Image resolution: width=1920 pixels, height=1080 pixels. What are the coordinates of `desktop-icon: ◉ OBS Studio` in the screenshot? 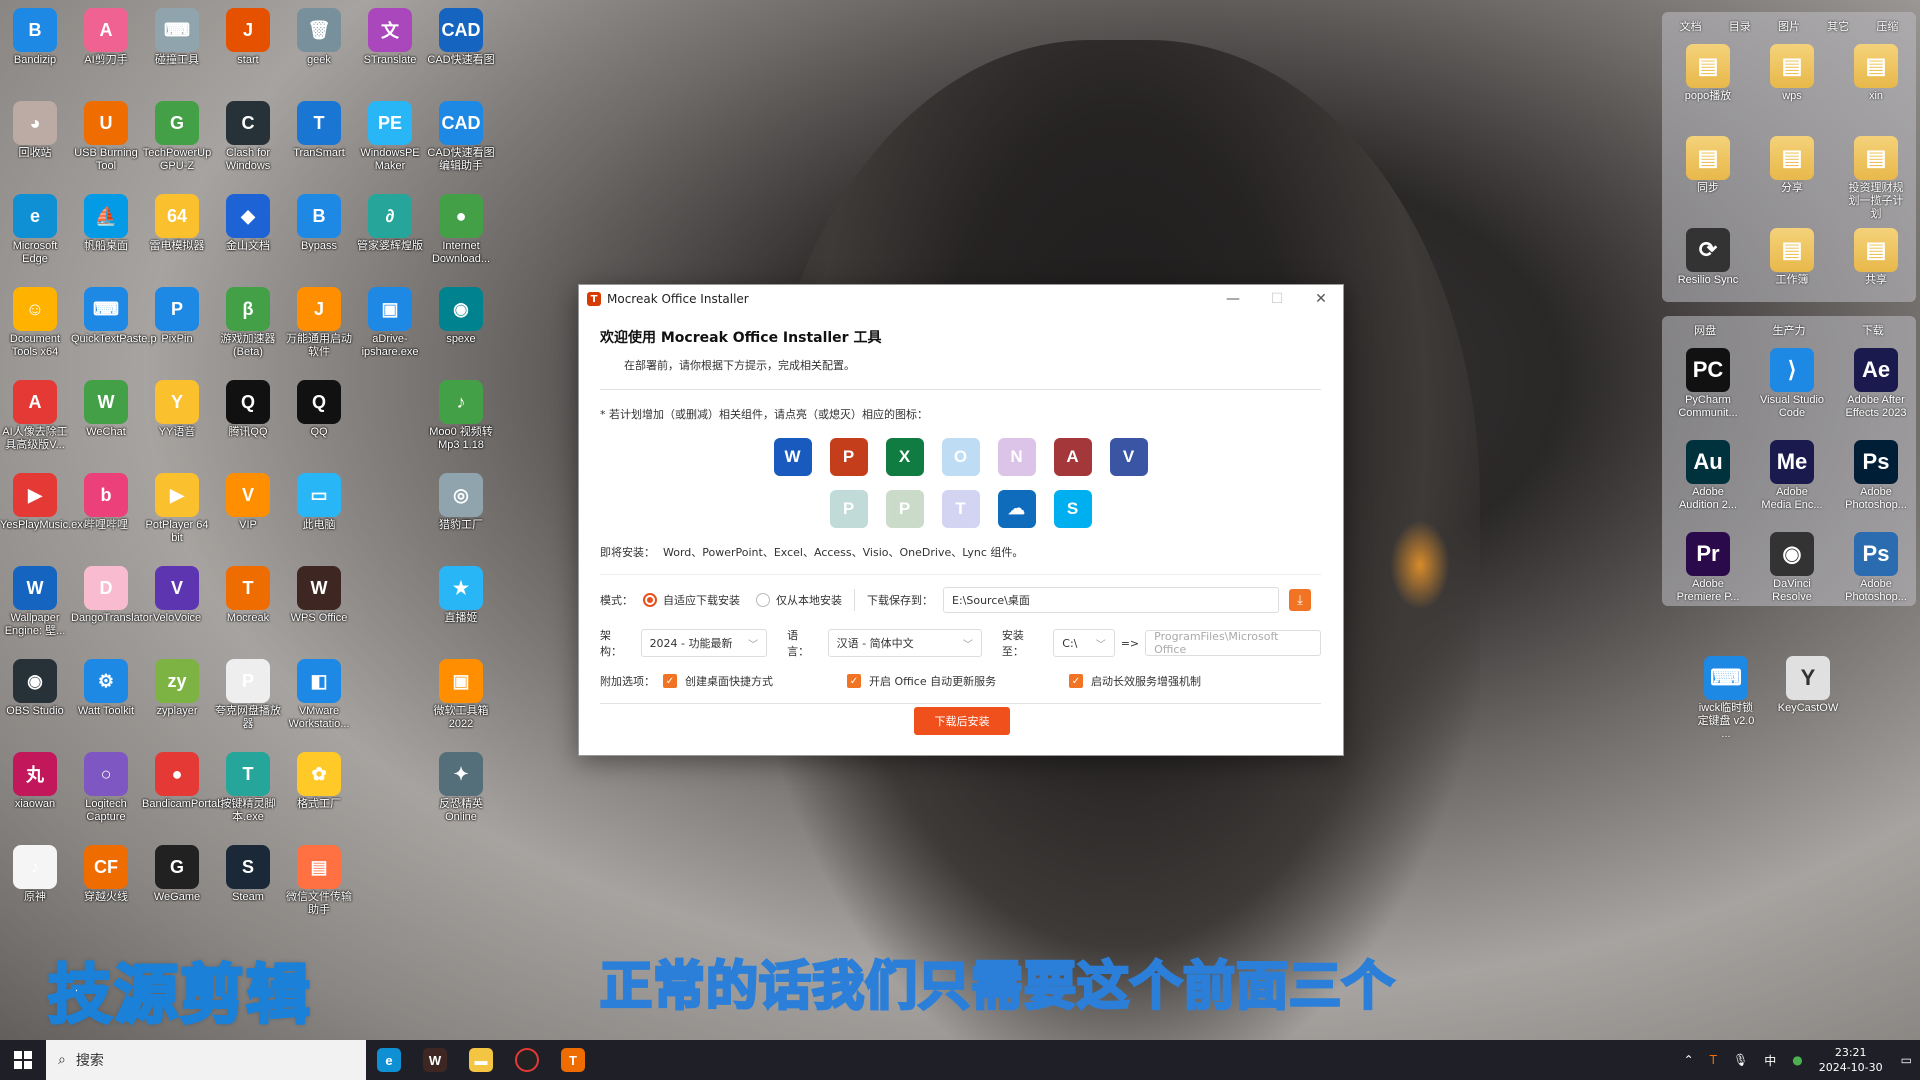 It's located at (35, 699).